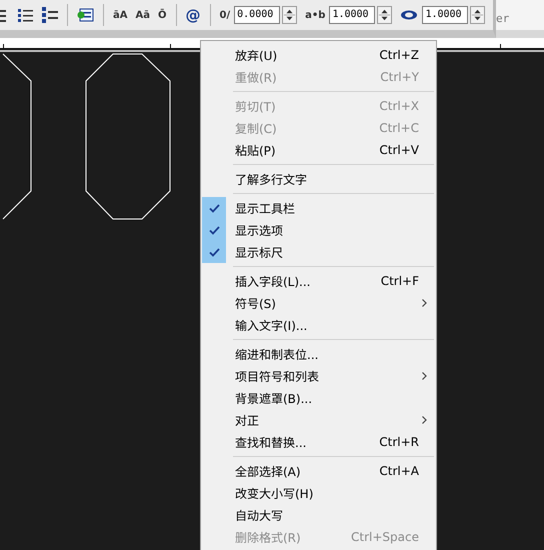  I want to click on menu-item: 插入字段(L)... Ctrl+F, so click(318, 281).